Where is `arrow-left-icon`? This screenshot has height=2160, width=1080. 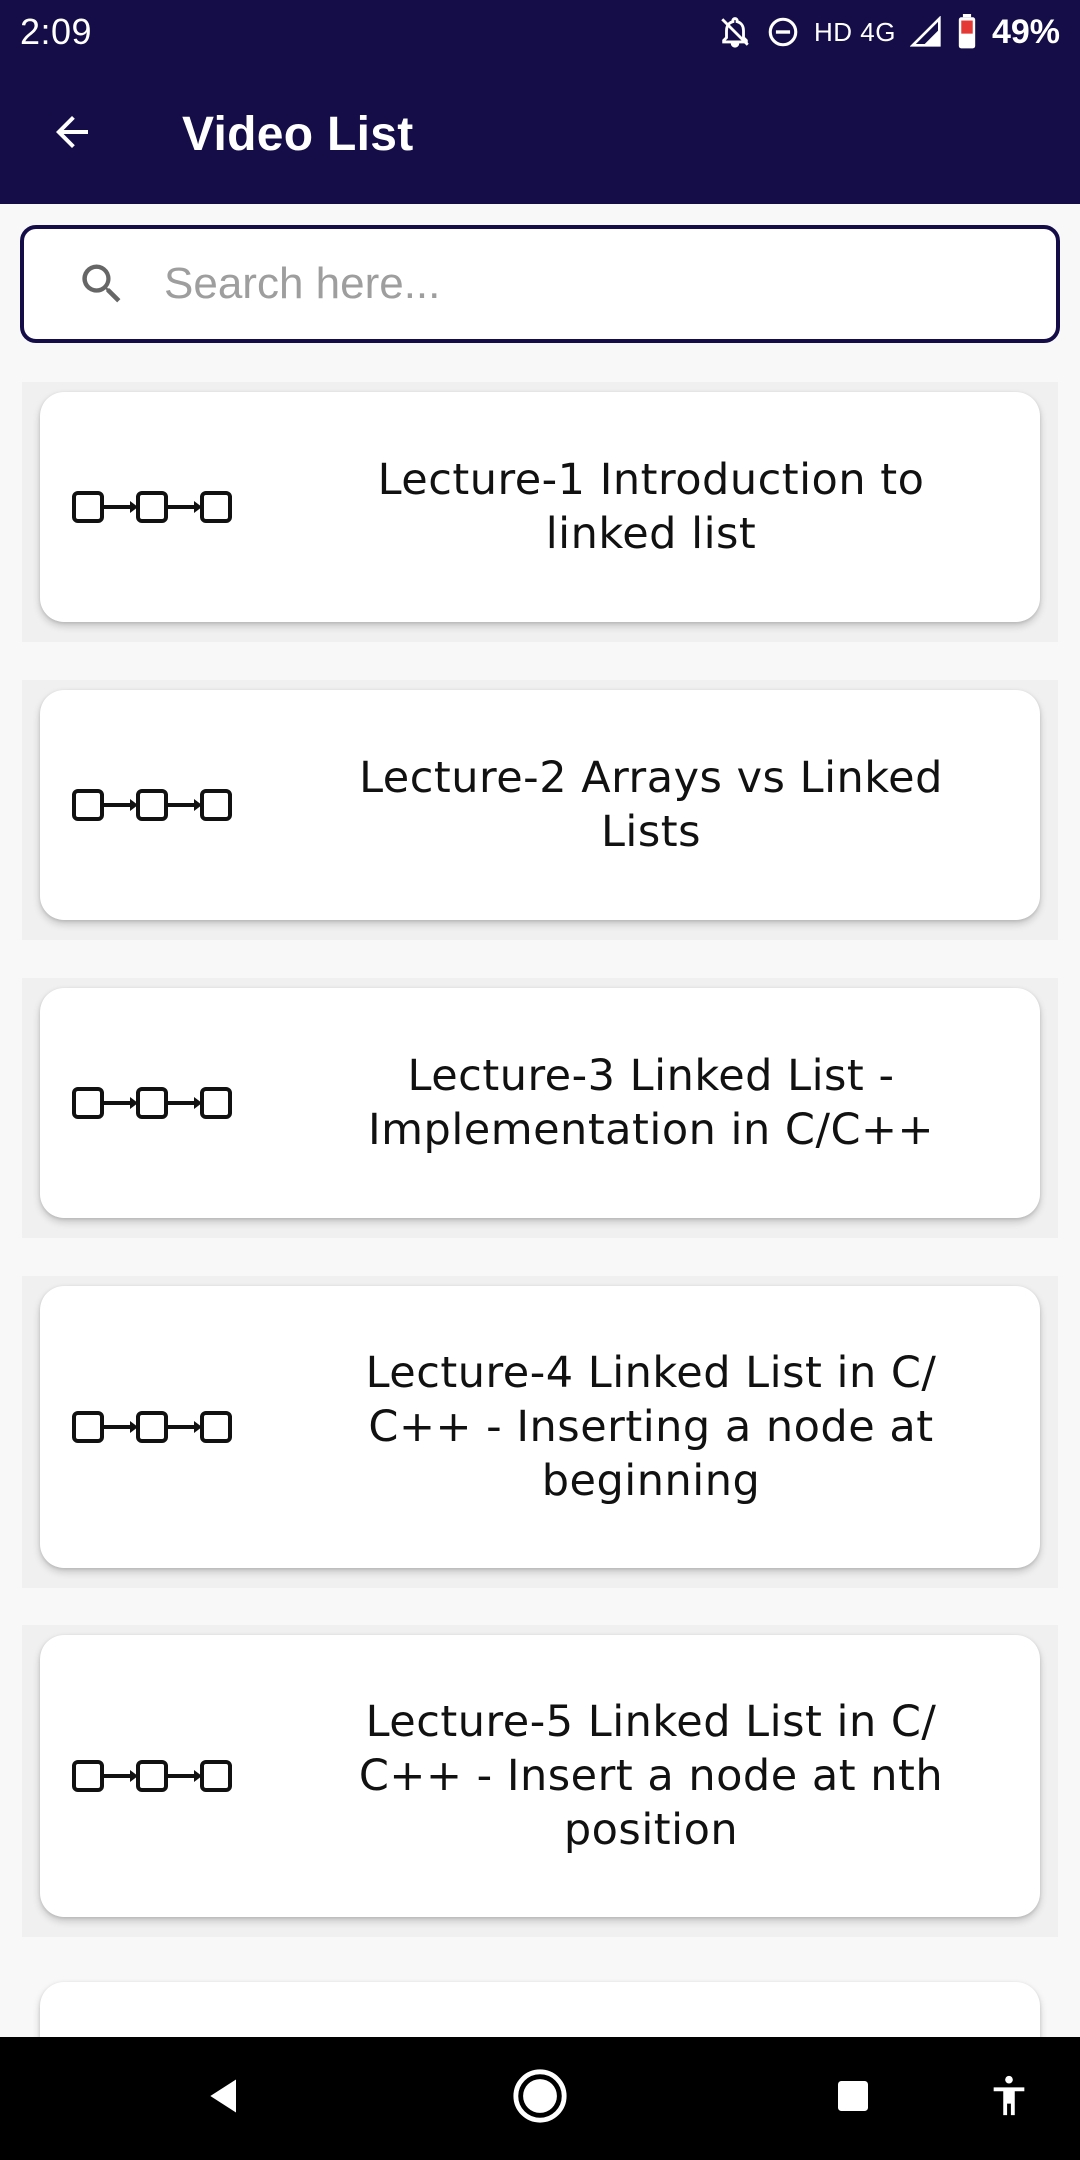
arrow-left-icon is located at coordinates (72, 134).